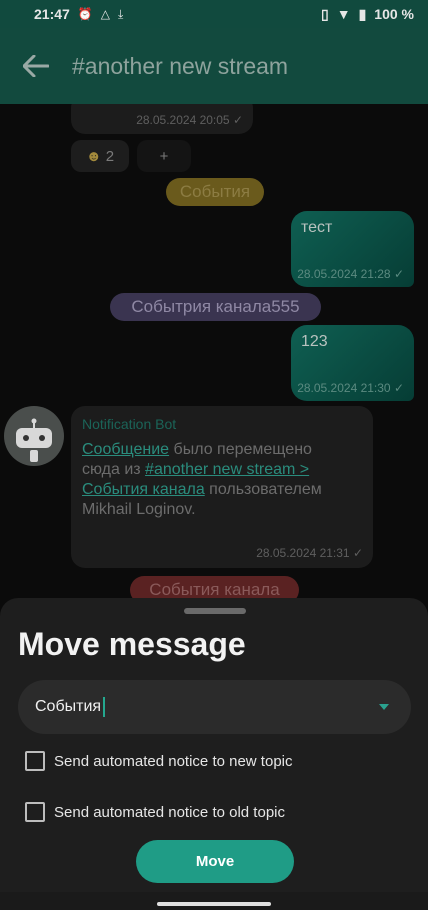  What do you see at coordinates (317, 227) in the screenshot?
I see `message-text: тест` at bounding box center [317, 227].